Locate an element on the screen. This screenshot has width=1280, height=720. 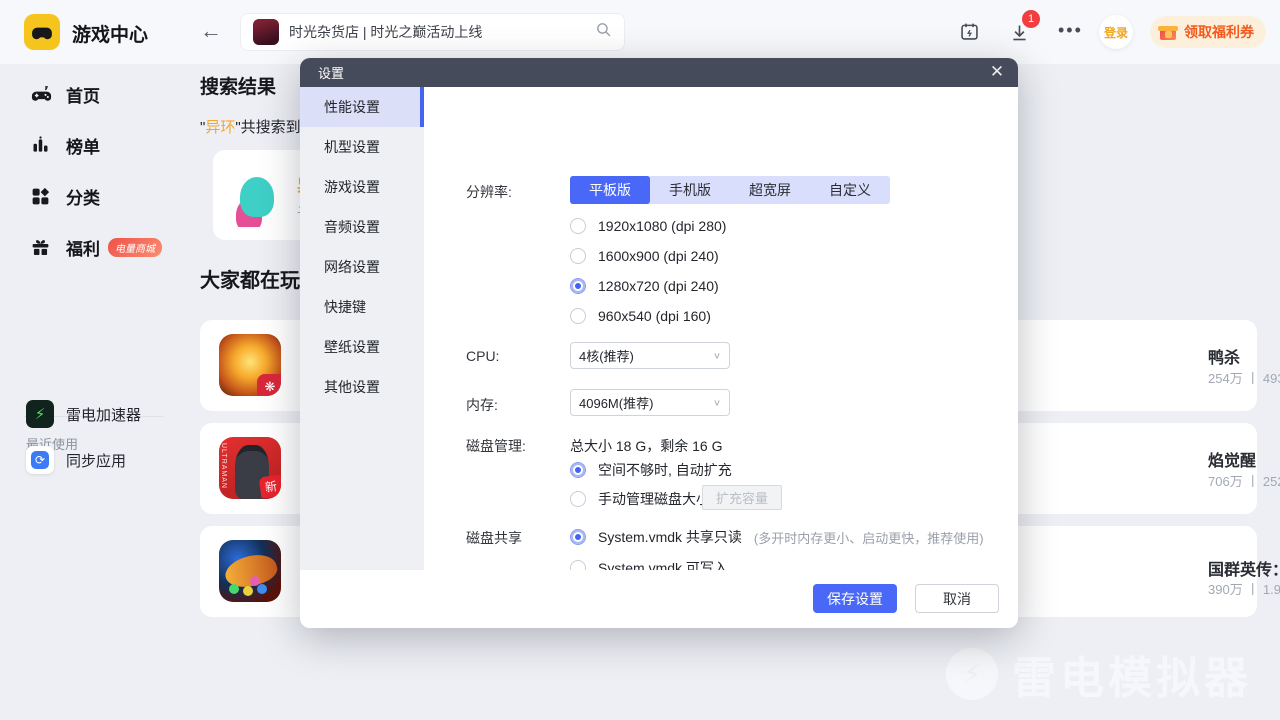
sidebar-item-home: 首页 is located at coordinates (93, 94).